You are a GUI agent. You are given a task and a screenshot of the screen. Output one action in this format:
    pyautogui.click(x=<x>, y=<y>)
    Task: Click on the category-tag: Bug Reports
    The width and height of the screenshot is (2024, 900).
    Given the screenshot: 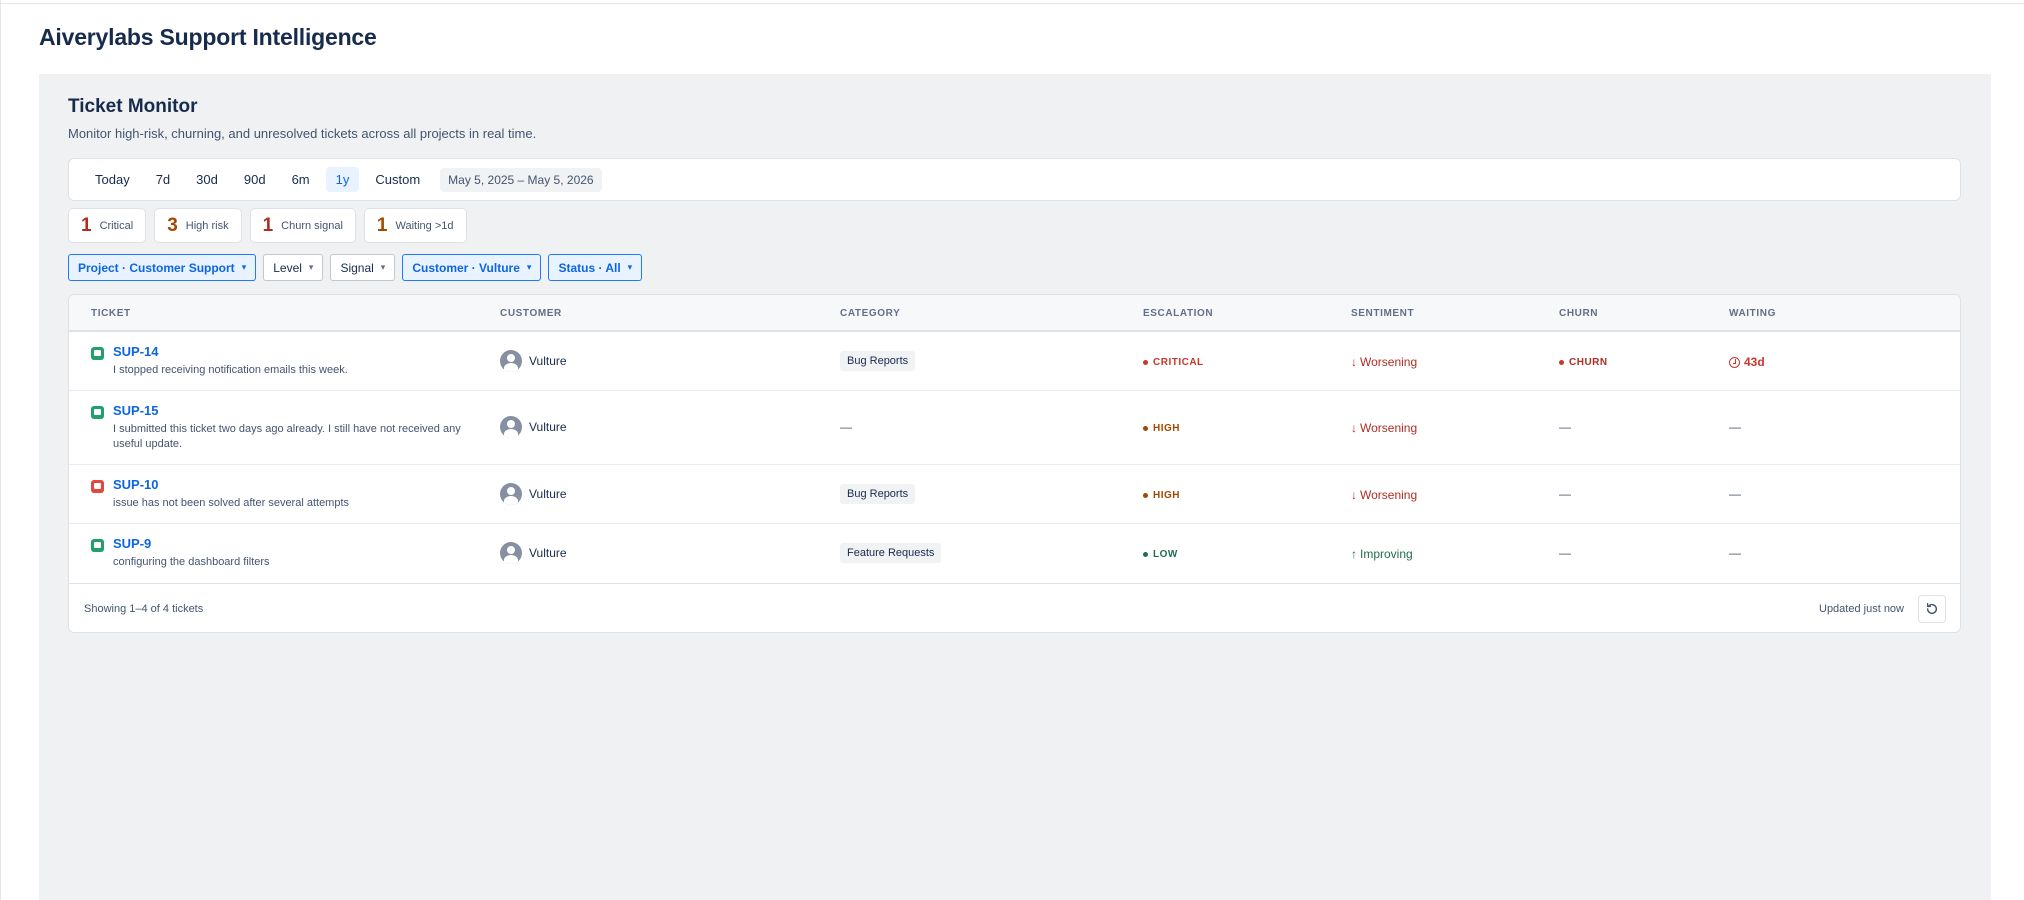 What is the action you would take?
    pyautogui.click(x=878, y=494)
    